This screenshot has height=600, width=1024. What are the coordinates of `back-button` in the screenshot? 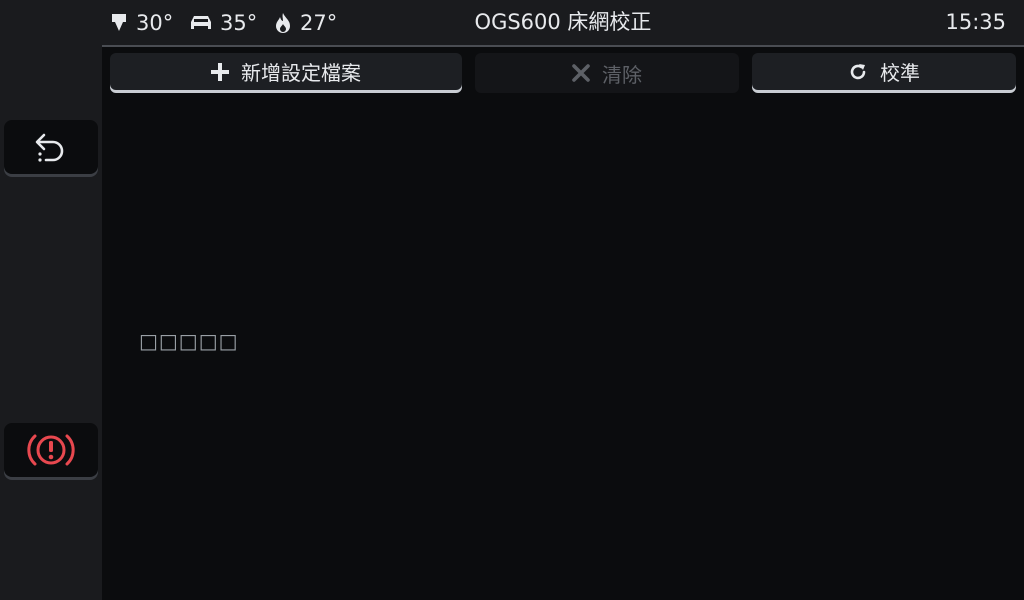 It's located at (51, 147).